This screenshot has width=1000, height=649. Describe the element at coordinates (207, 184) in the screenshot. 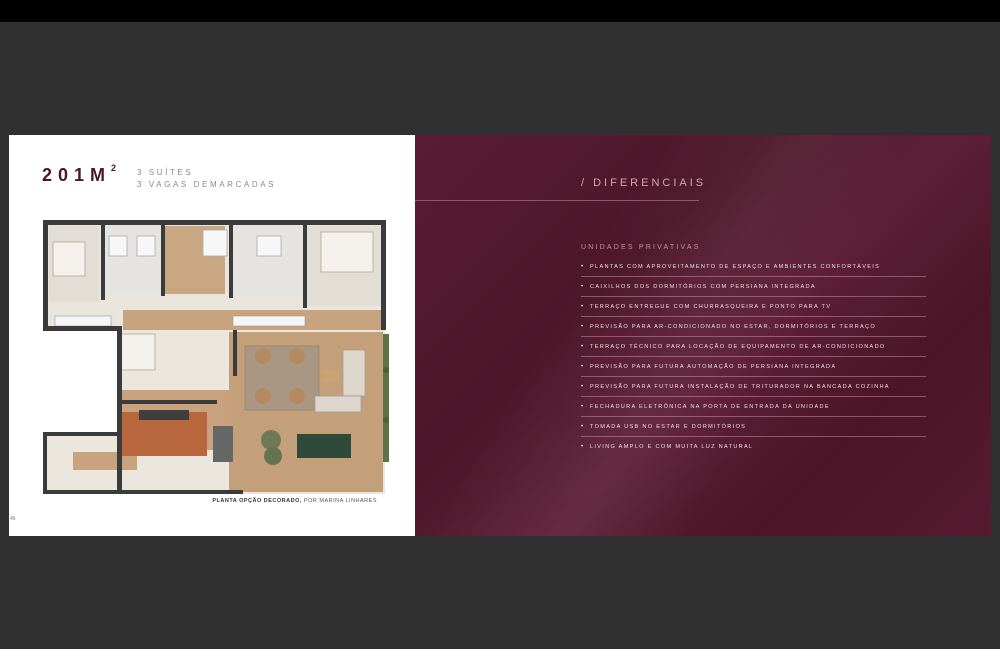

I see `spec-parking: 3 VAGAS DEMARCADAS` at that location.